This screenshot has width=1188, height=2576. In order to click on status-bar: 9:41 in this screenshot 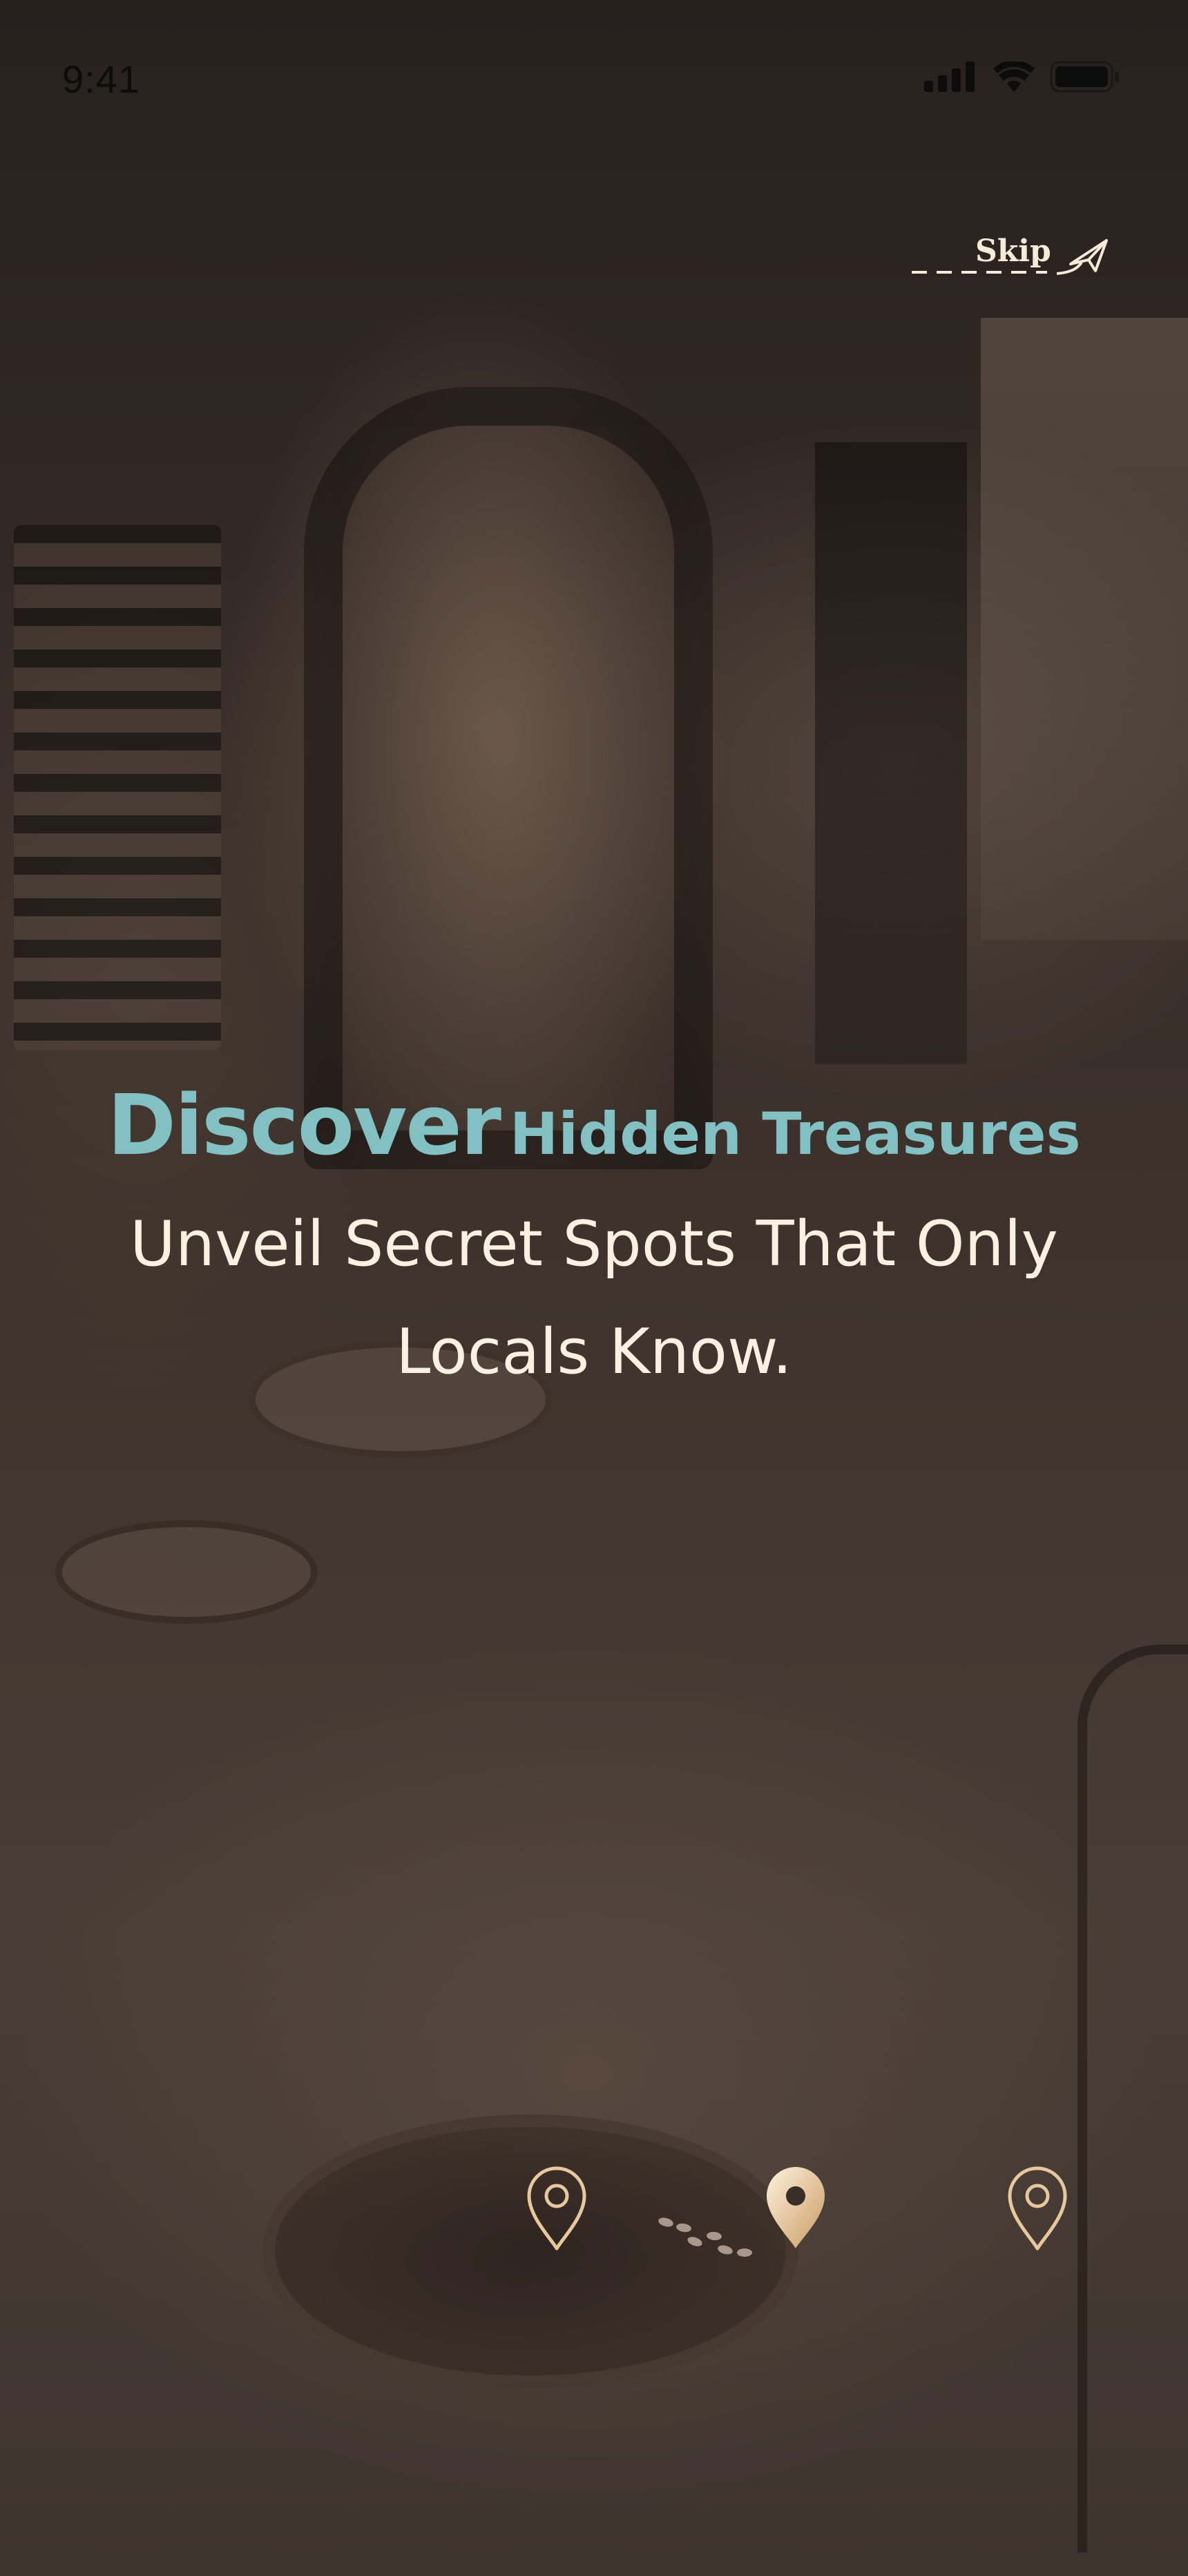, I will do `click(594, 79)`.